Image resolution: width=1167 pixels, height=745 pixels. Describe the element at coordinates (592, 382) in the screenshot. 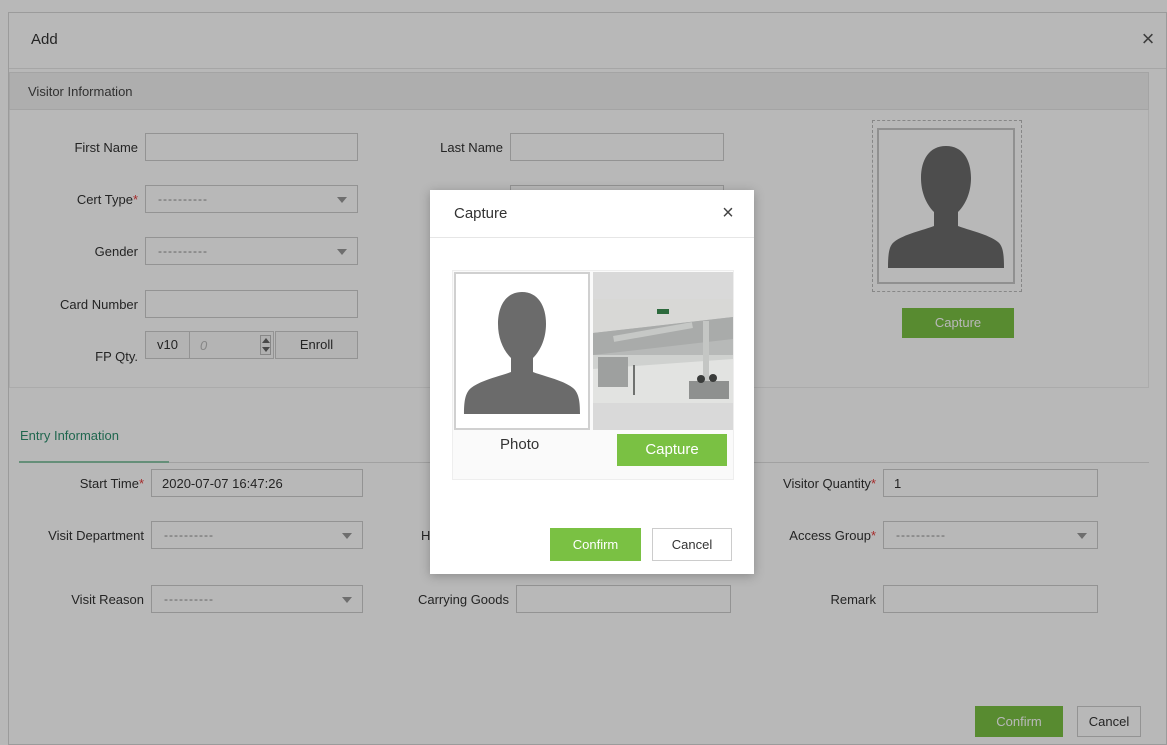

I see `capture-modal: Capture × Photo Capture Confirm Cancel` at that location.